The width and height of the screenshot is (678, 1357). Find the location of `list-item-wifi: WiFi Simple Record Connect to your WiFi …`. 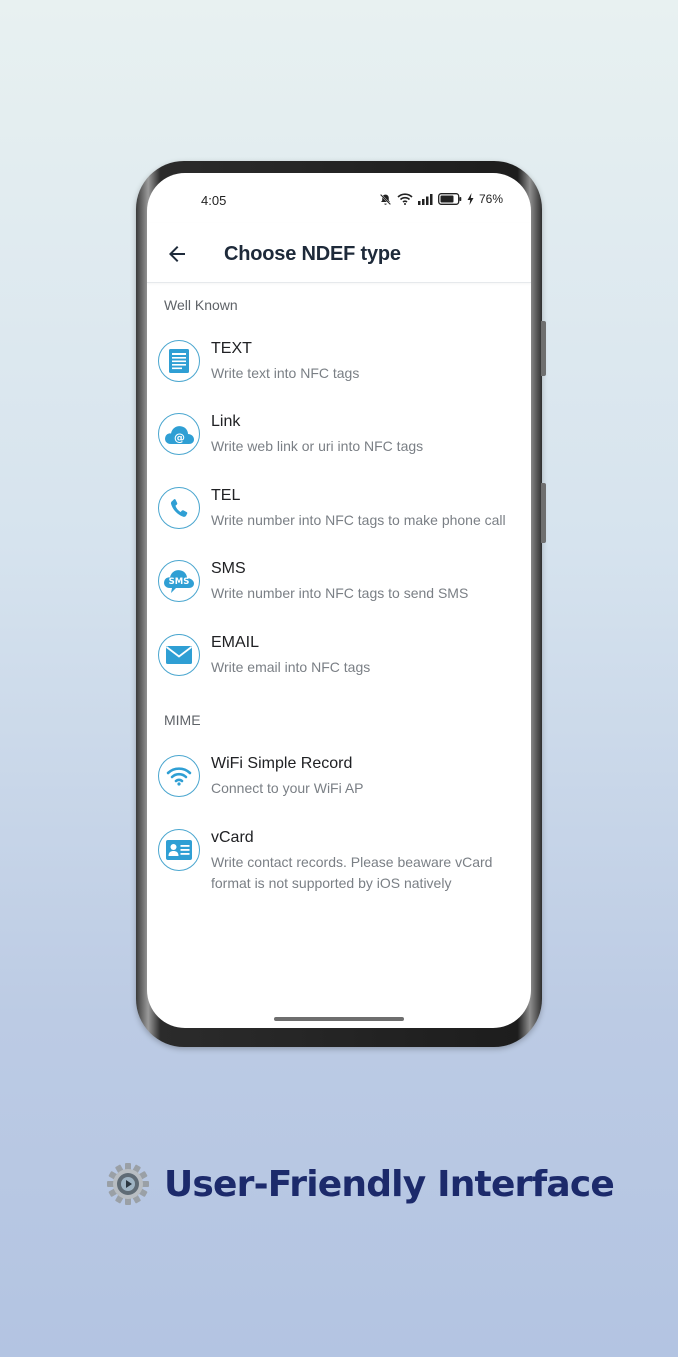

list-item-wifi: WiFi Simple Record Connect to your WiFi … is located at coordinates (339, 790).